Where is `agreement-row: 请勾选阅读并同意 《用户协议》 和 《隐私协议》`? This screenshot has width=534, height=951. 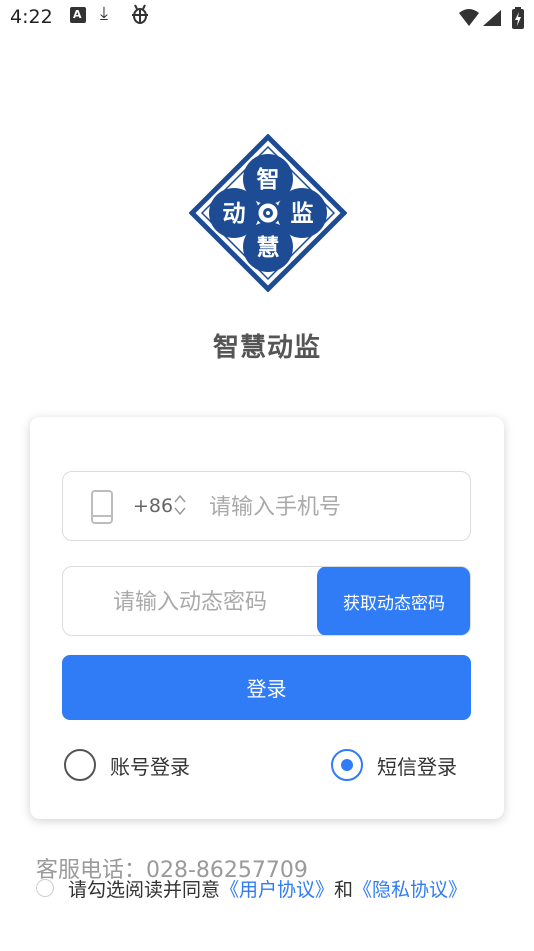 agreement-row: 请勾选阅读并同意 《用户协议》 和 《隐私协议》 is located at coordinates (251, 888).